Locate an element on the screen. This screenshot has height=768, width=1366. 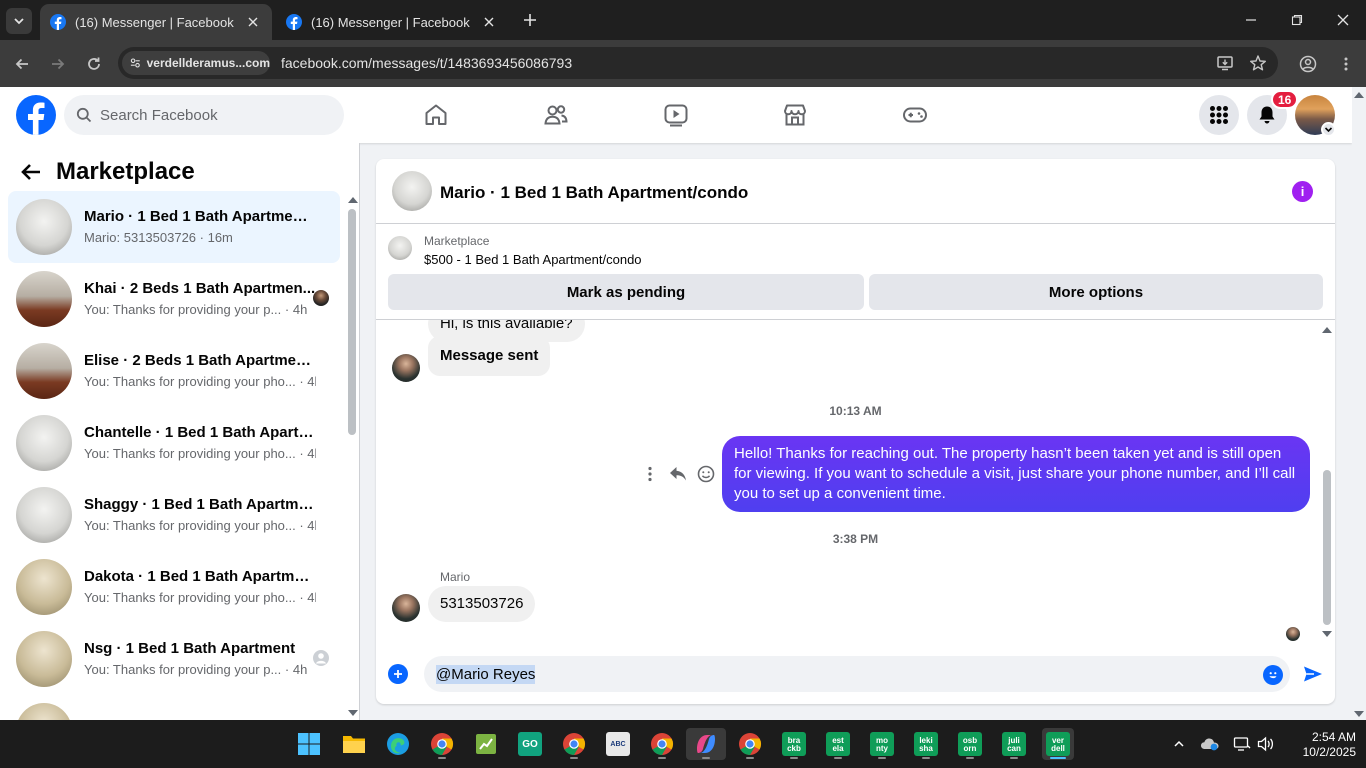
site-info-chip: verdellderamus...com is located at coordinates (196, 63).